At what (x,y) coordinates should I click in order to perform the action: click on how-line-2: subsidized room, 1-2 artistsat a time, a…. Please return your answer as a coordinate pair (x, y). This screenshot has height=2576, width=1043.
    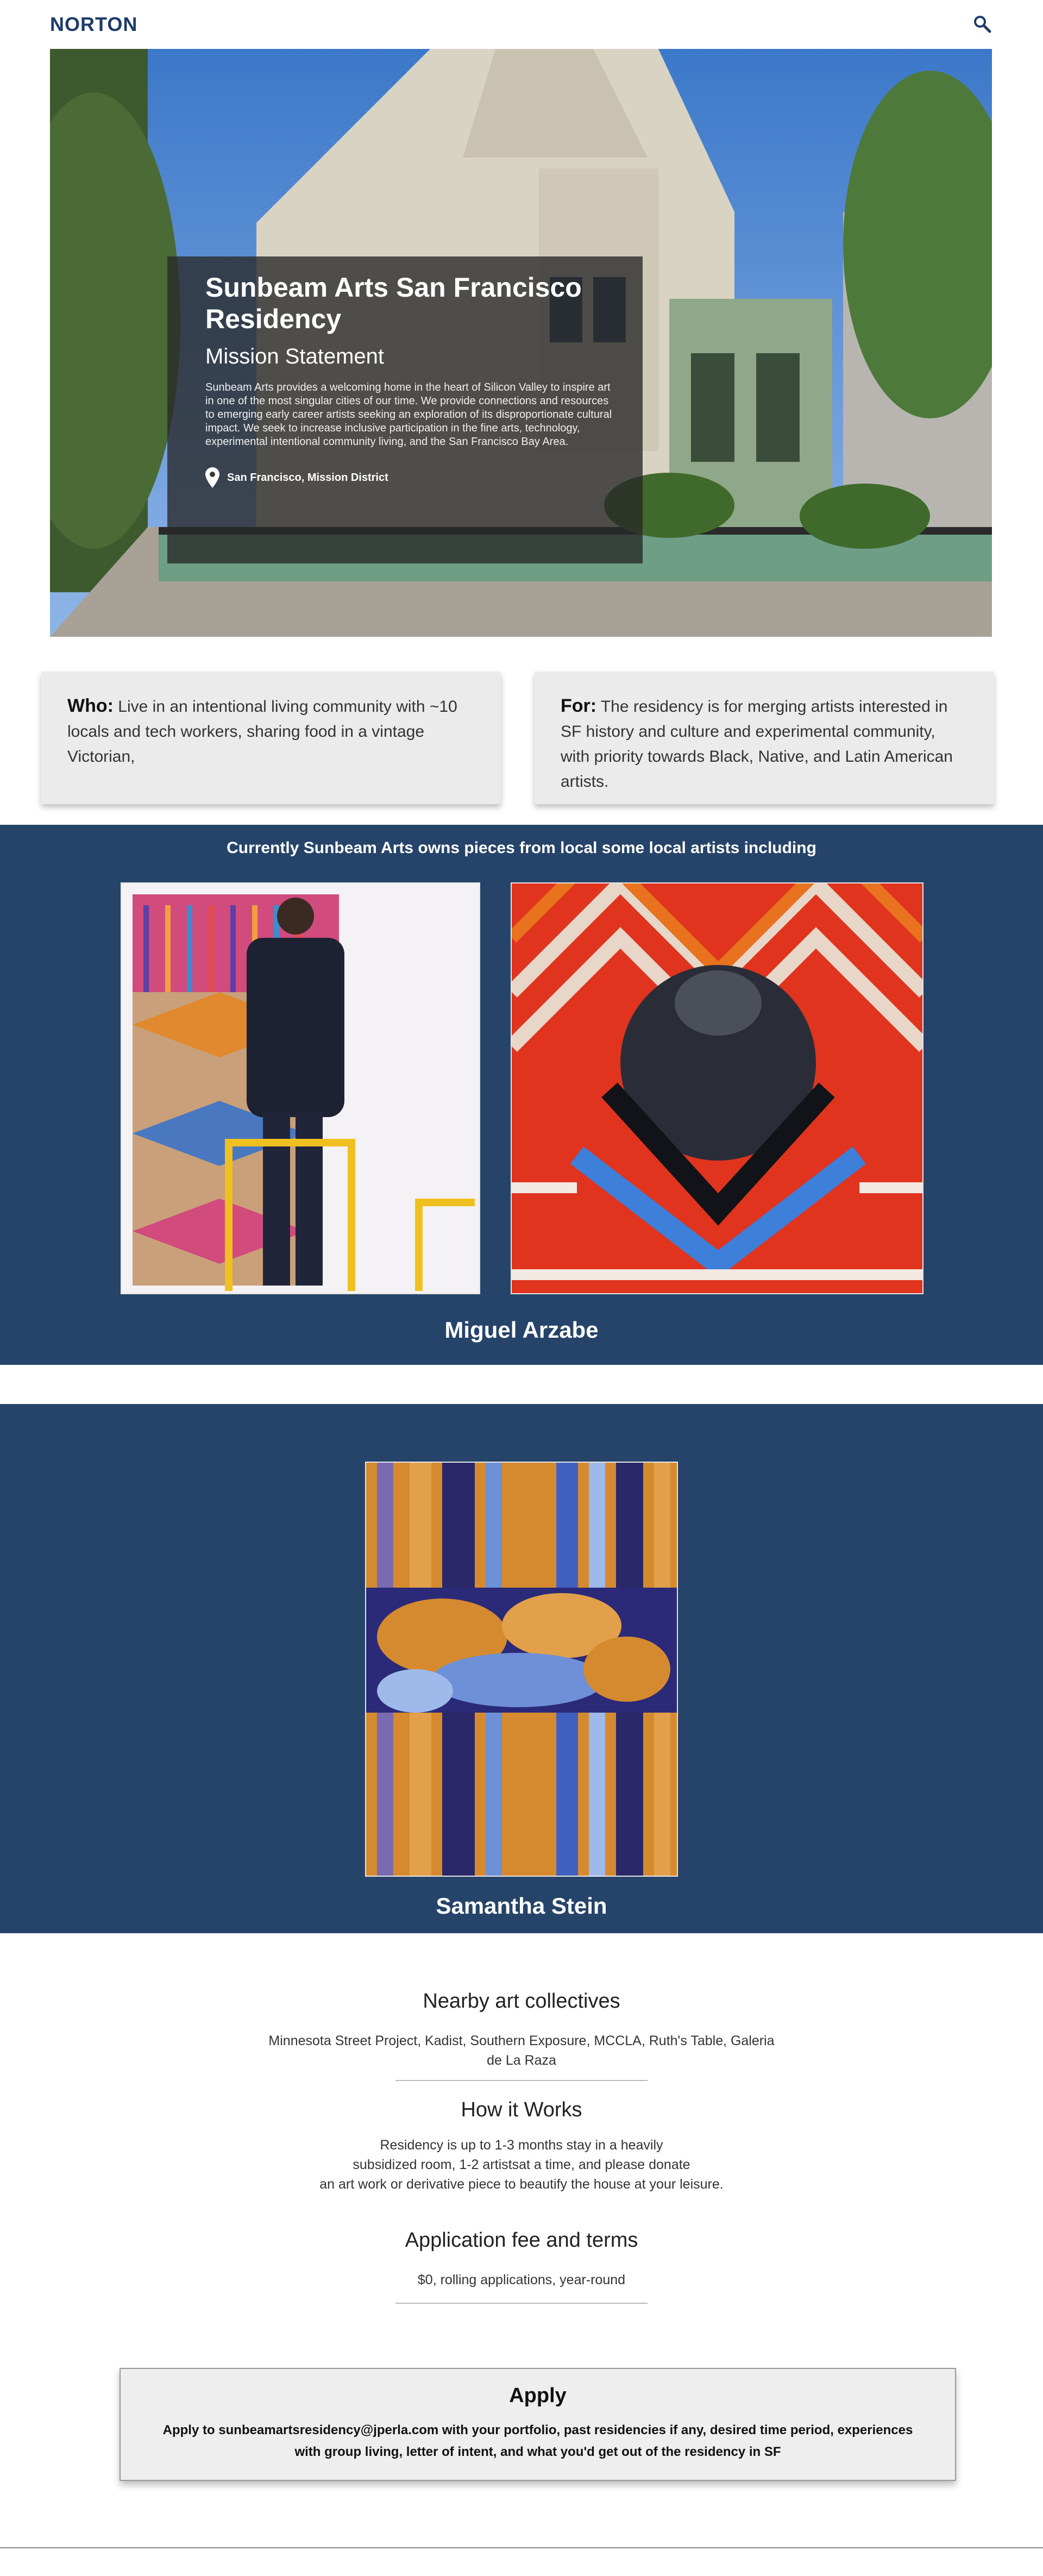
    Looking at the image, I should click on (521, 2164).